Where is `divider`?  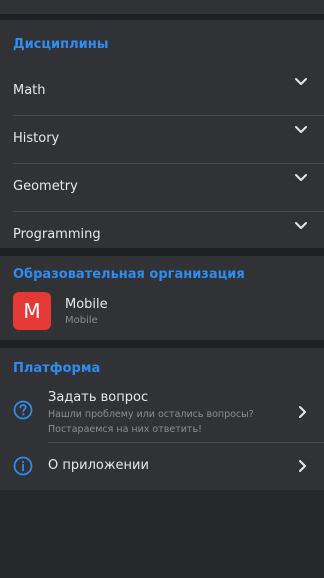
divider is located at coordinates (186, 442).